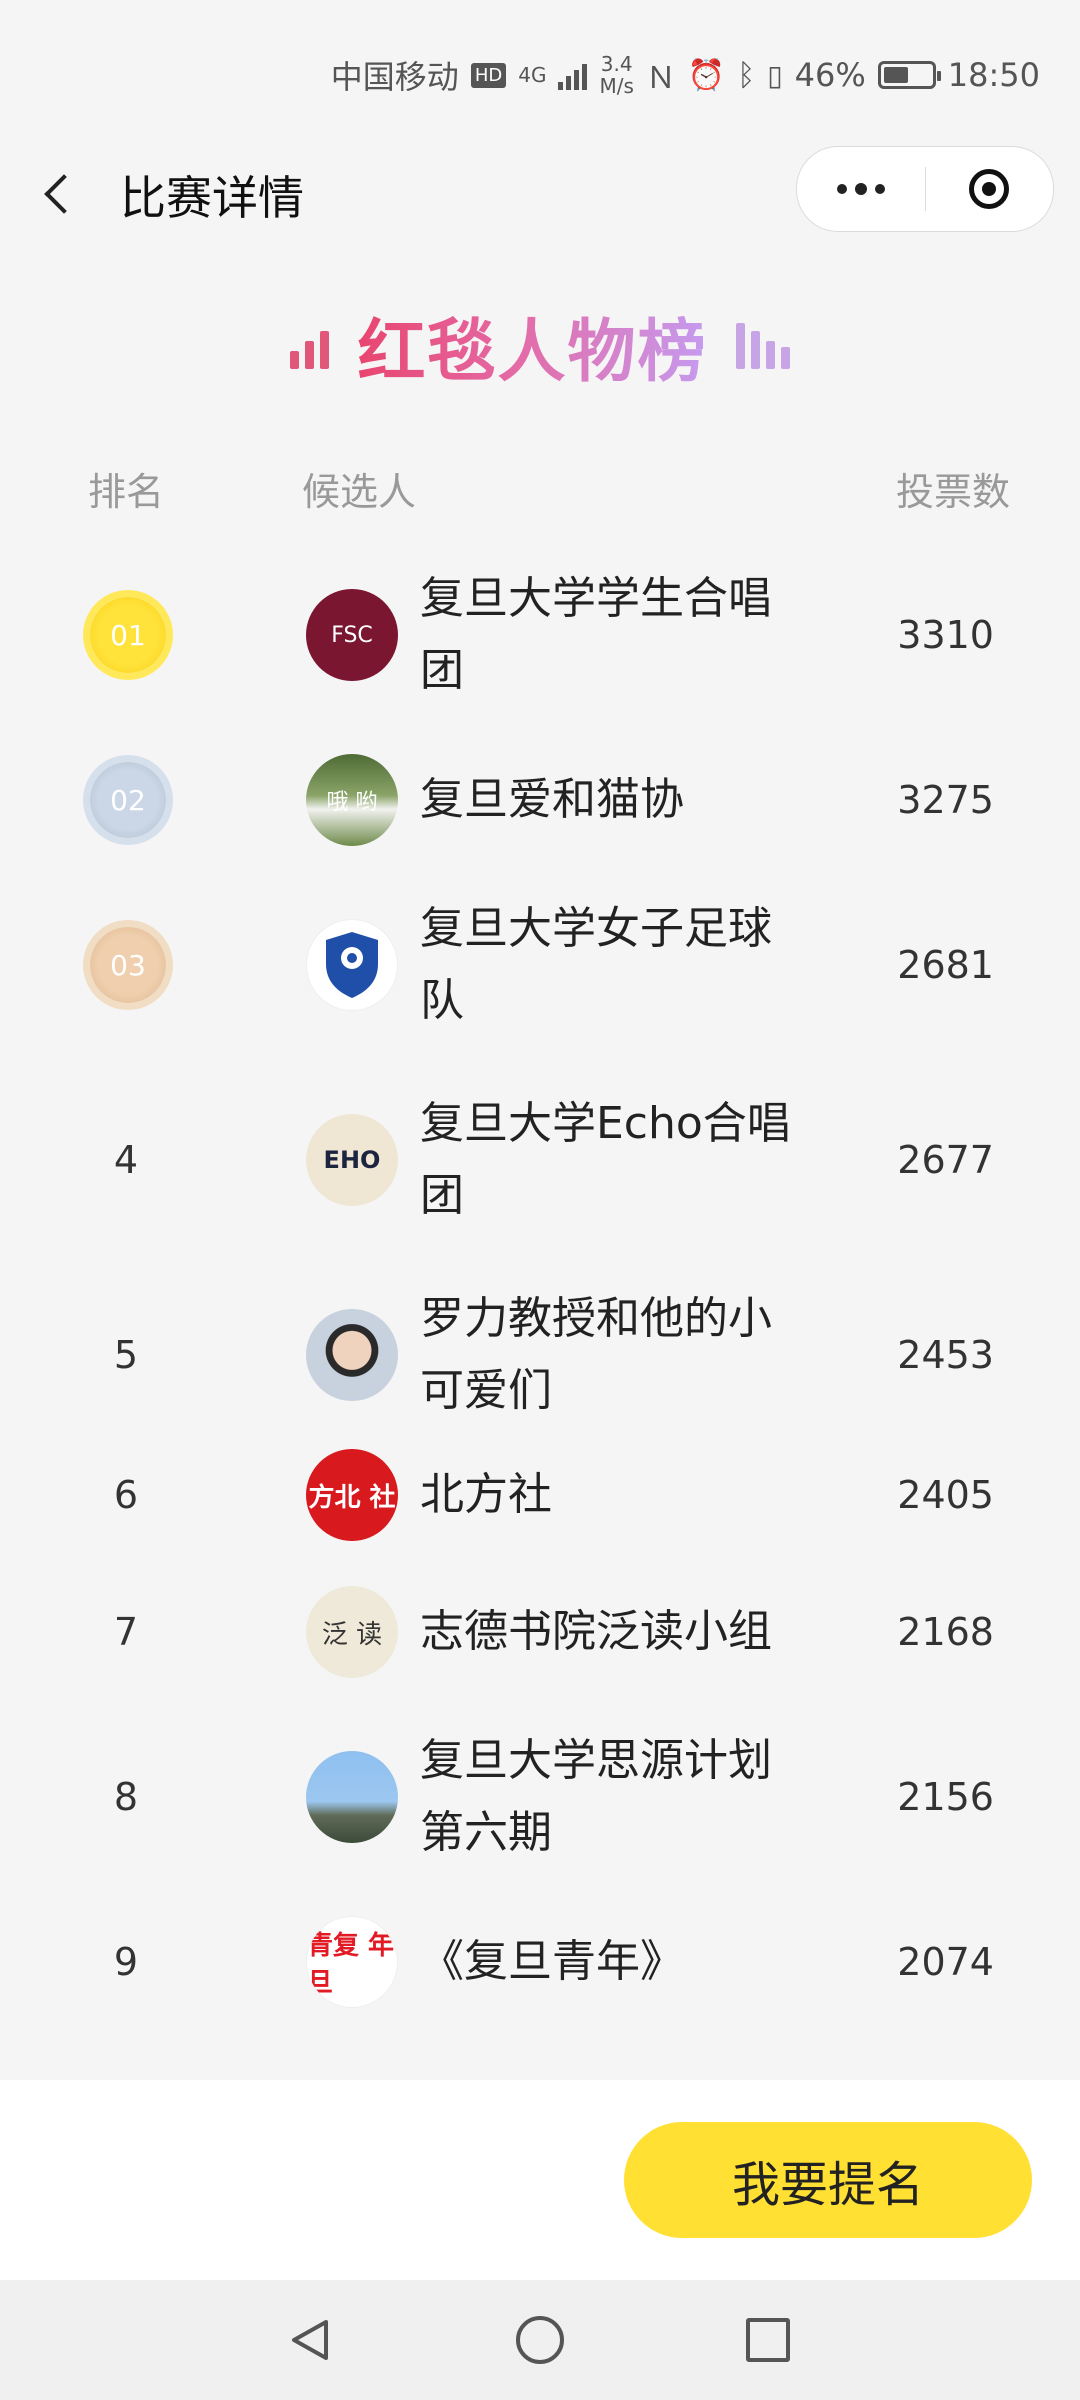 The width and height of the screenshot is (1080, 2400). I want to click on page-title: 比赛详情, so click(212, 198).